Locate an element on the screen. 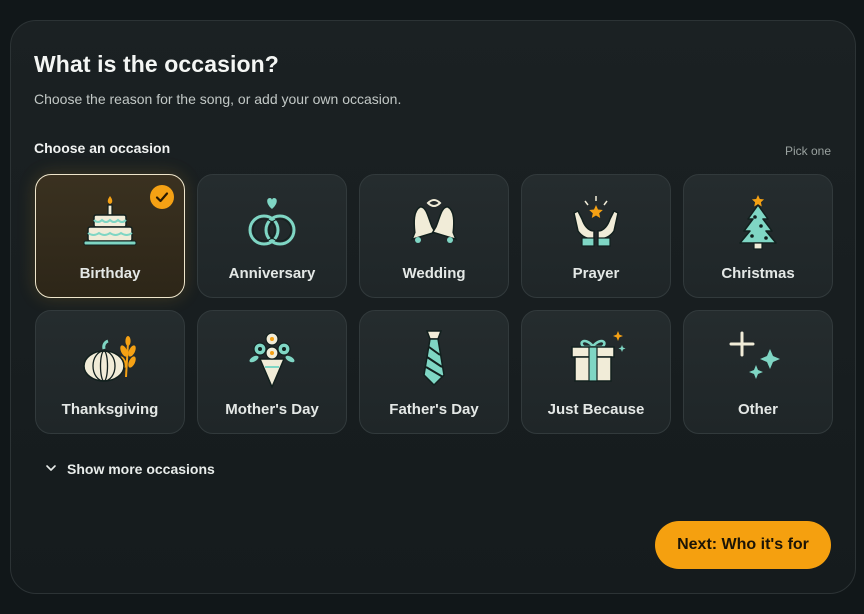 The width and height of the screenshot is (864, 614). section-label: Choose an occasion is located at coordinates (102, 148).